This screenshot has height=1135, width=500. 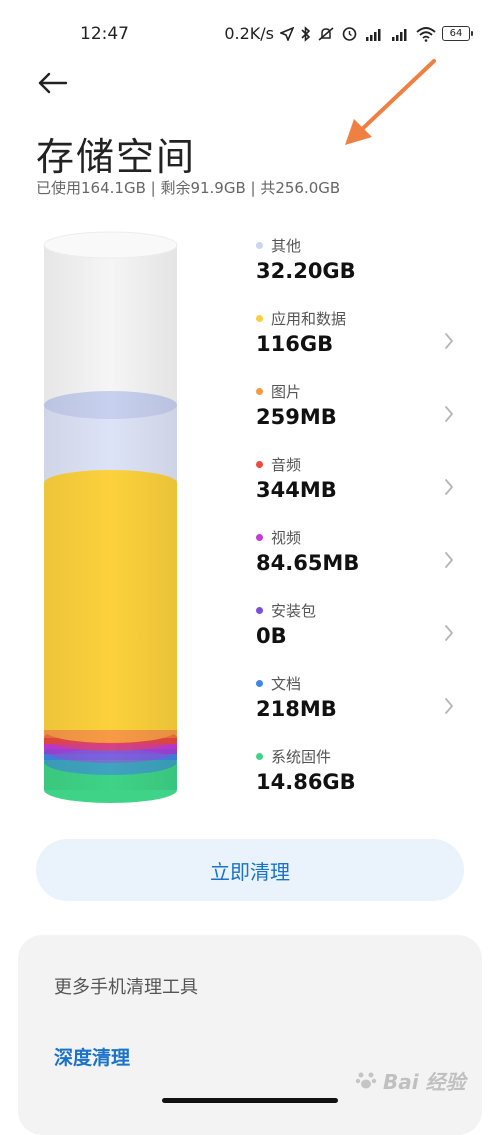 I want to click on legend-size: 116GB, so click(x=295, y=344).